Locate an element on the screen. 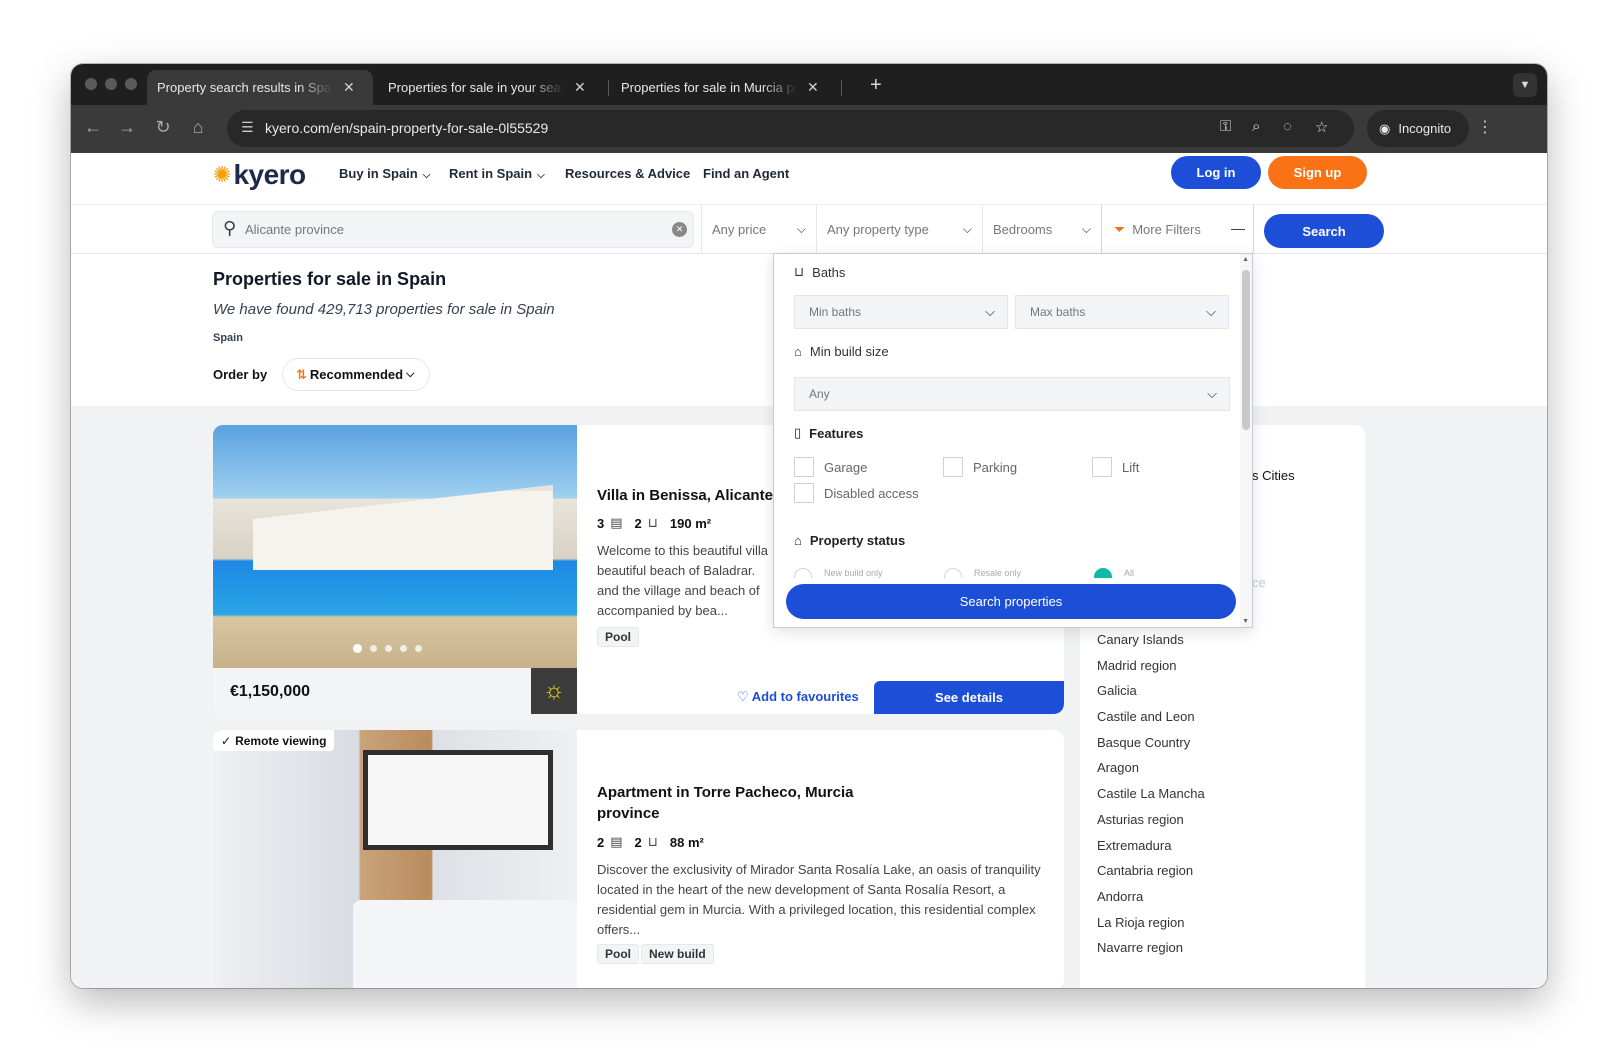  see-details-button: See details is located at coordinates (969, 697).